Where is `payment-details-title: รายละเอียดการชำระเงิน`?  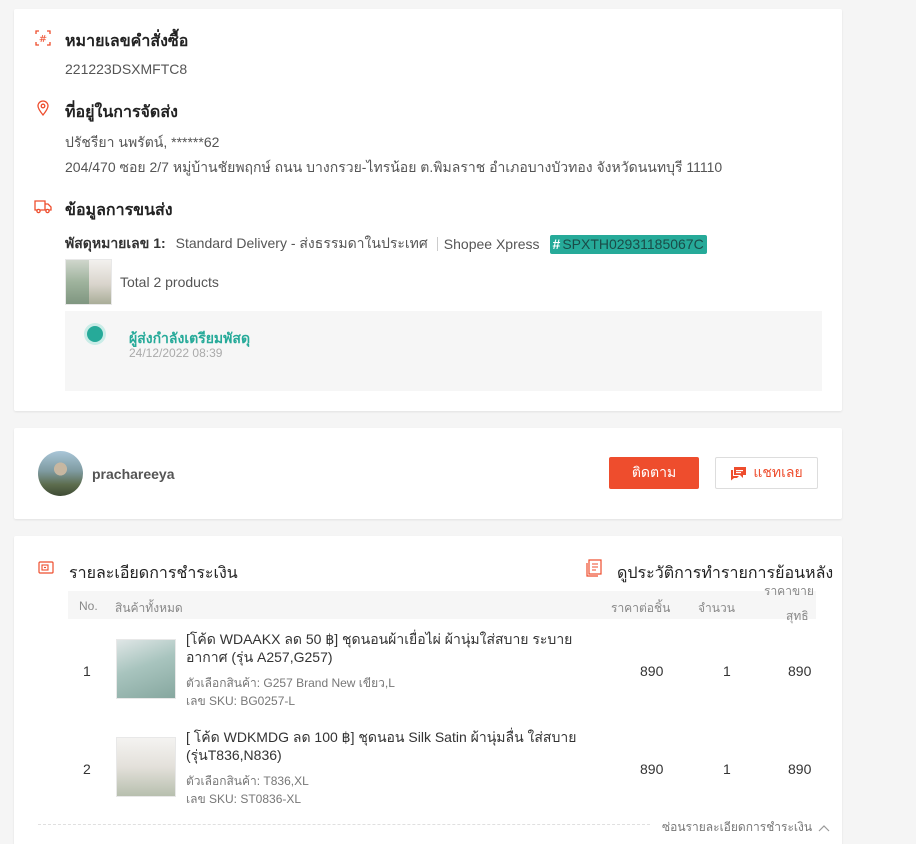 payment-details-title: รายละเอียดการชำระเงิน is located at coordinates (153, 573).